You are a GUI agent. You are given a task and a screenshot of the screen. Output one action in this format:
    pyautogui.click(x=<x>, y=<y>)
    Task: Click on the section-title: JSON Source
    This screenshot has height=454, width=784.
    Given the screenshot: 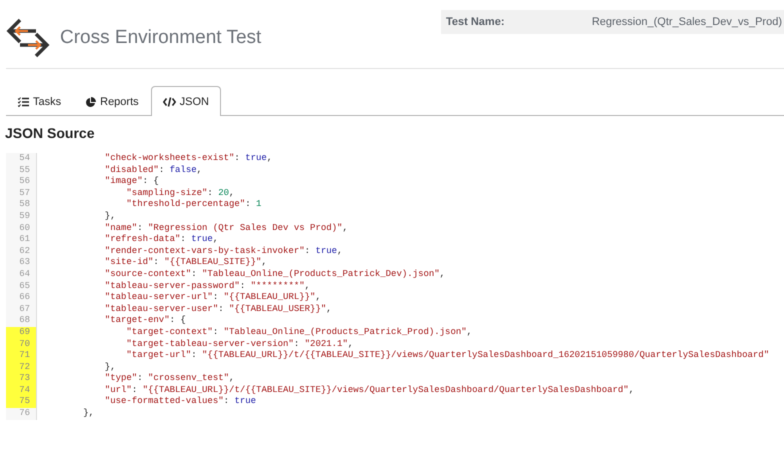 What is the action you would take?
    pyautogui.click(x=50, y=133)
    